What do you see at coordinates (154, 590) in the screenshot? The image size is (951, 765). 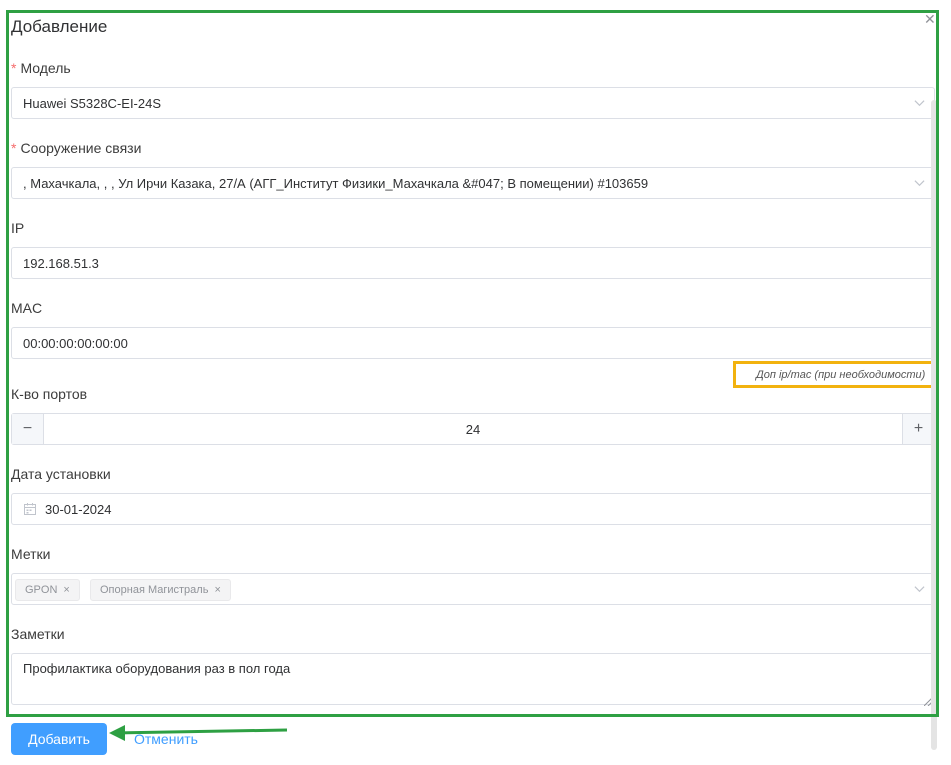 I see `tag-label: Опорная Магистраль` at bounding box center [154, 590].